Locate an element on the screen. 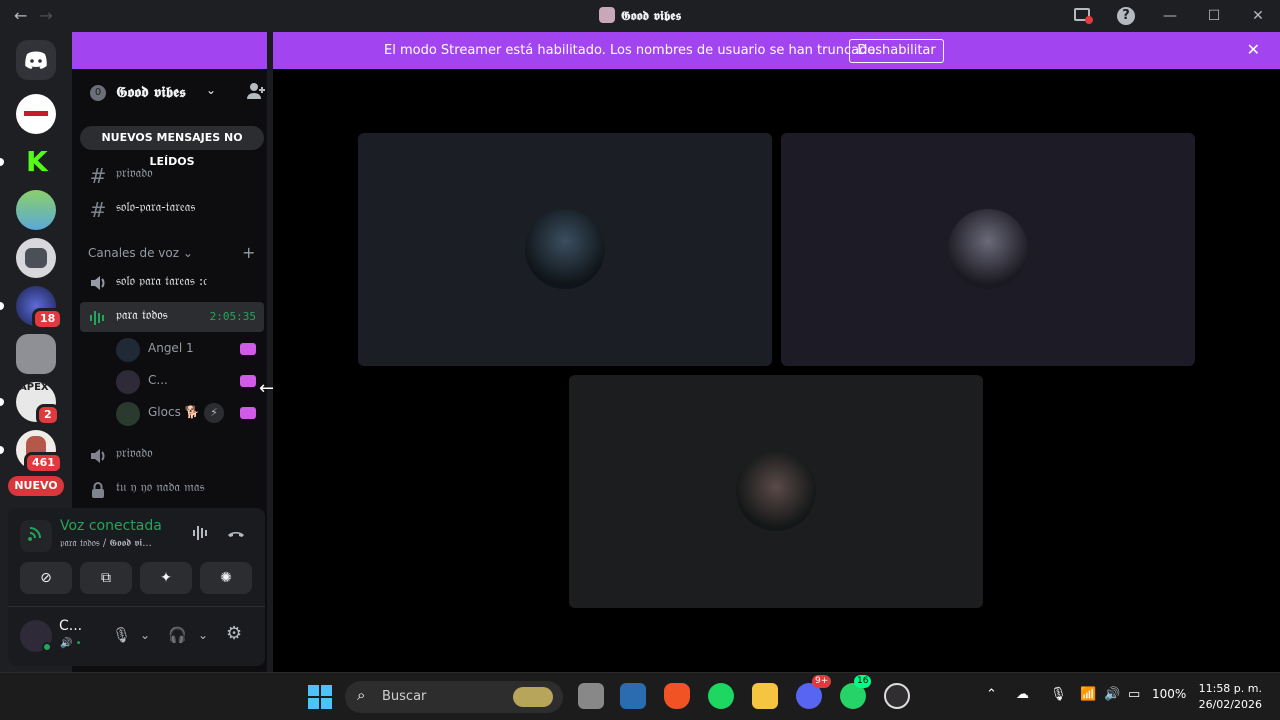  wifi-icon: 📶 is located at coordinates (1088, 694).